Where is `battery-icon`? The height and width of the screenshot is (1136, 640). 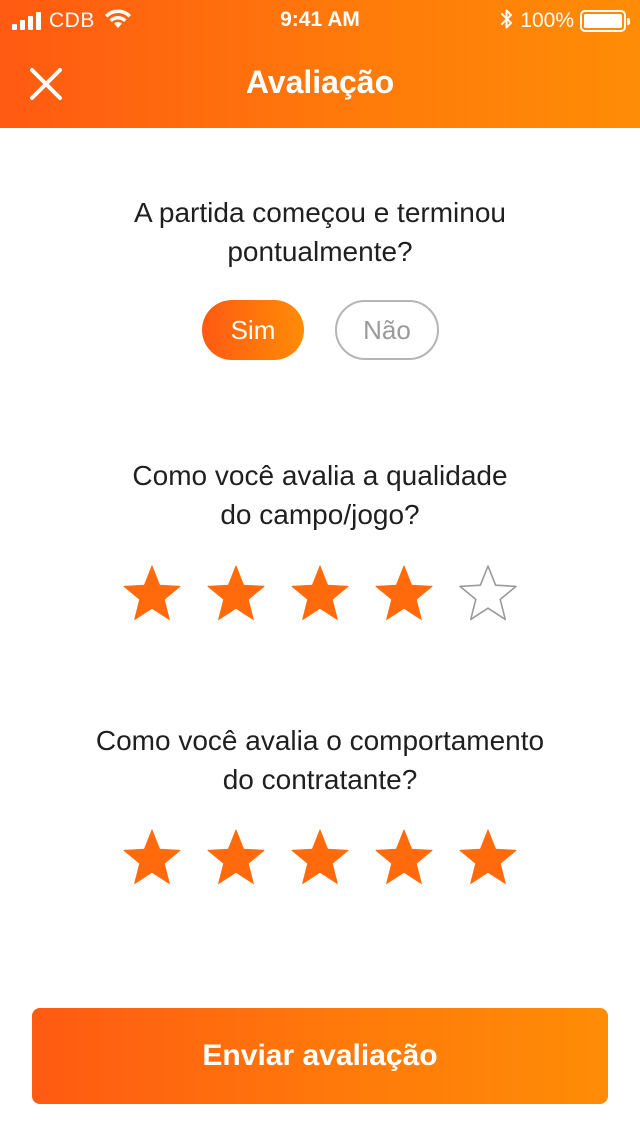 battery-icon is located at coordinates (605, 21).